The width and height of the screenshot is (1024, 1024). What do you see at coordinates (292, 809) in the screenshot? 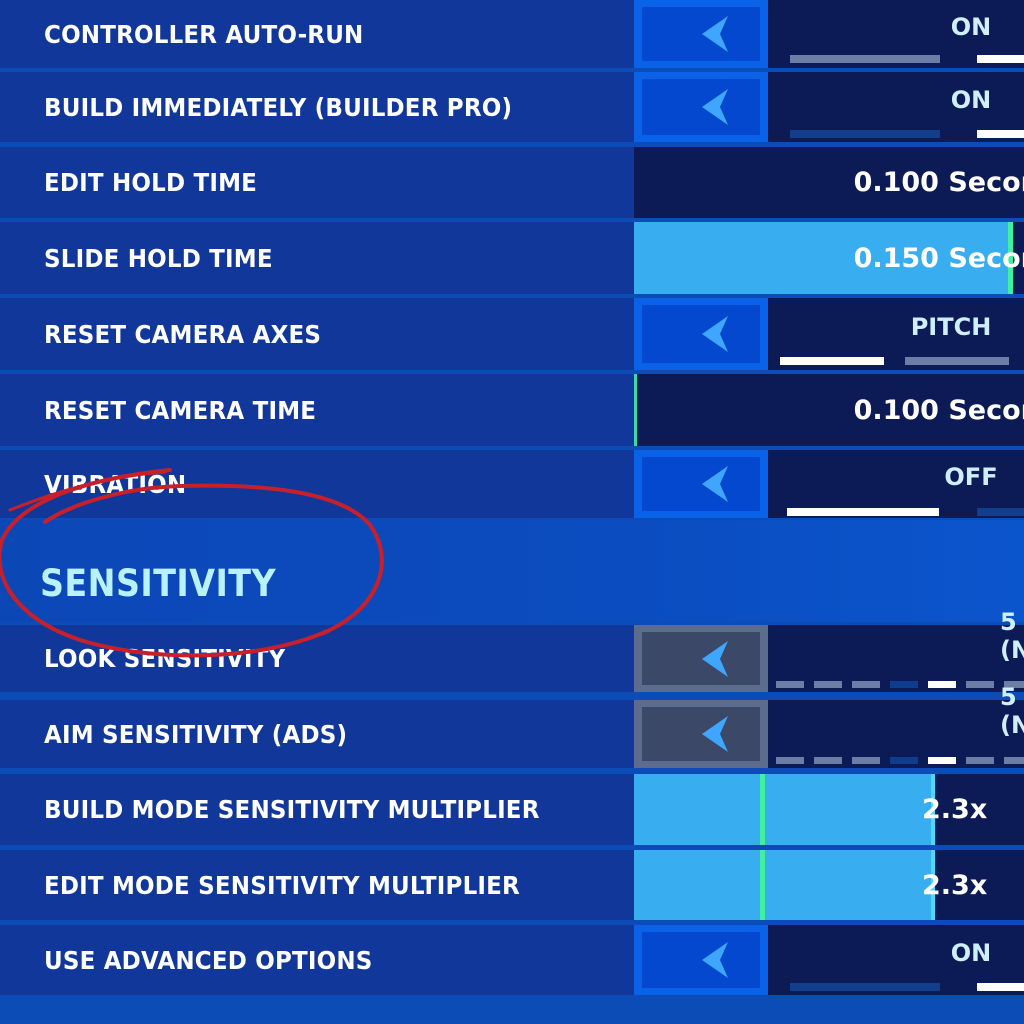
I see `setting-label-text: BUILD MODE SENSITIVITY MULTIPLIER` at bounding box center [292, 809].